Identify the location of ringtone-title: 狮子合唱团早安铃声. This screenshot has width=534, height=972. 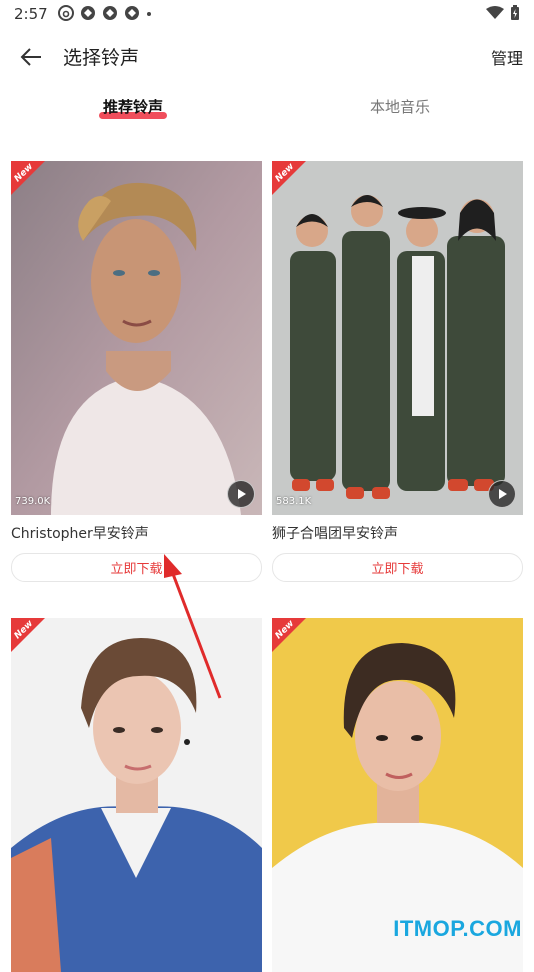
(335, 534).